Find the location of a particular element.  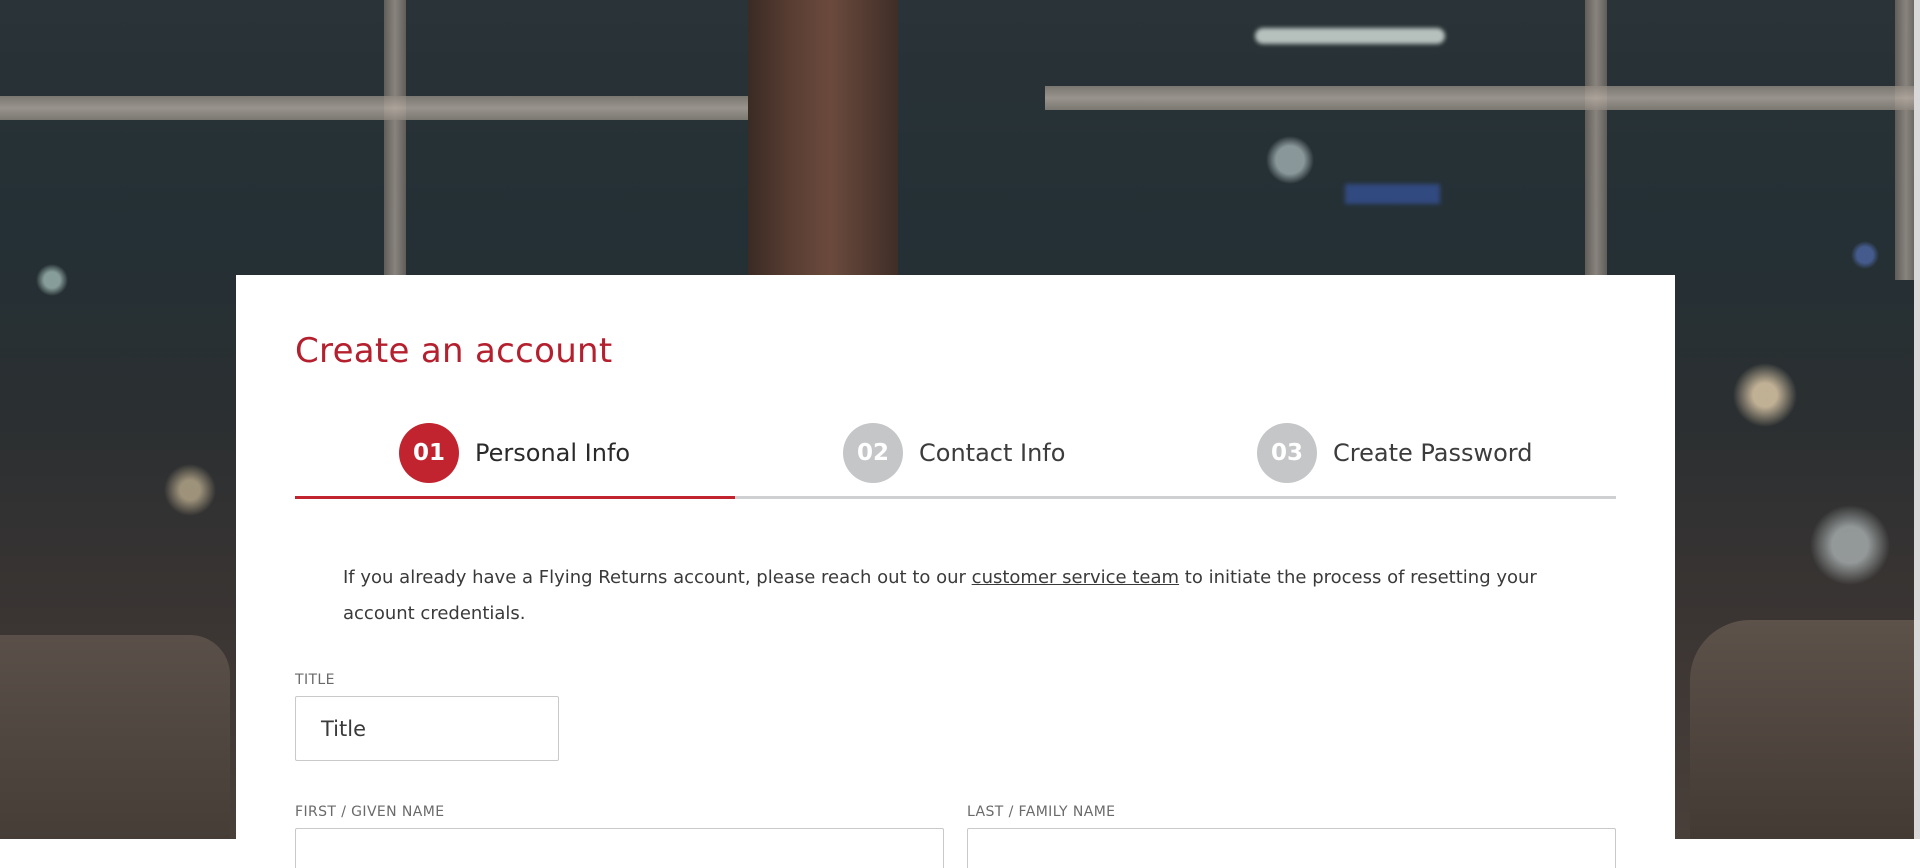

step-label: Personal Info is located at coordinates (553, 453).